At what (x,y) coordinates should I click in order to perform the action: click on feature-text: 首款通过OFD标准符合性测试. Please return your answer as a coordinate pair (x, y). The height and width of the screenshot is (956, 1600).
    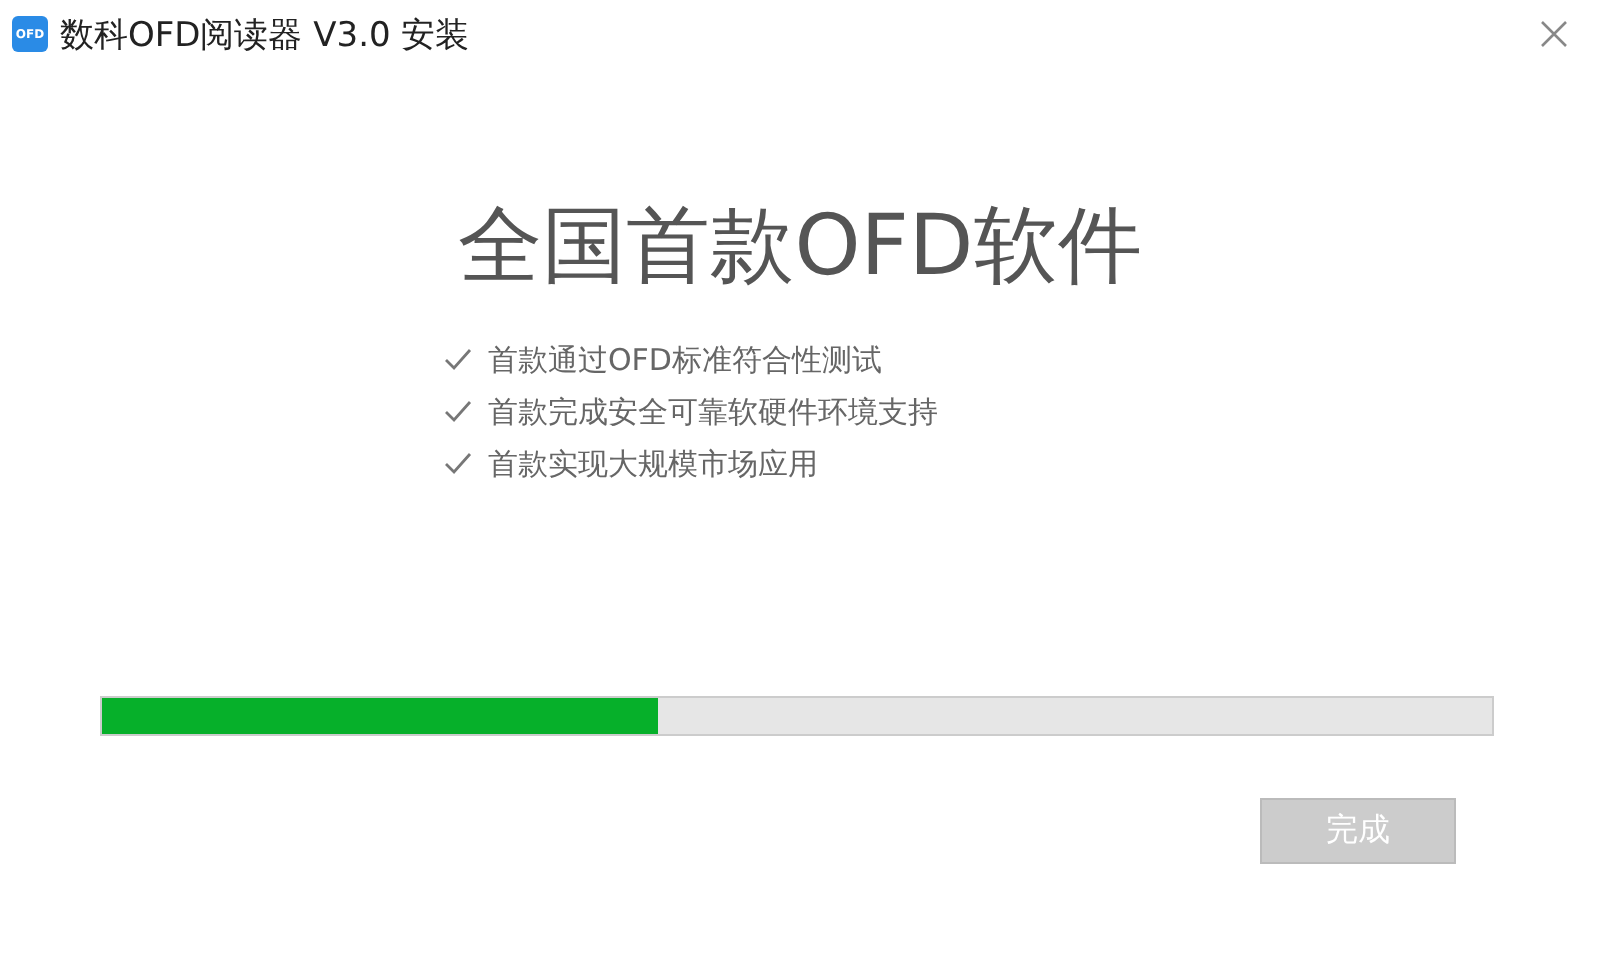
    Looking at the image, I should click on (685, 360).